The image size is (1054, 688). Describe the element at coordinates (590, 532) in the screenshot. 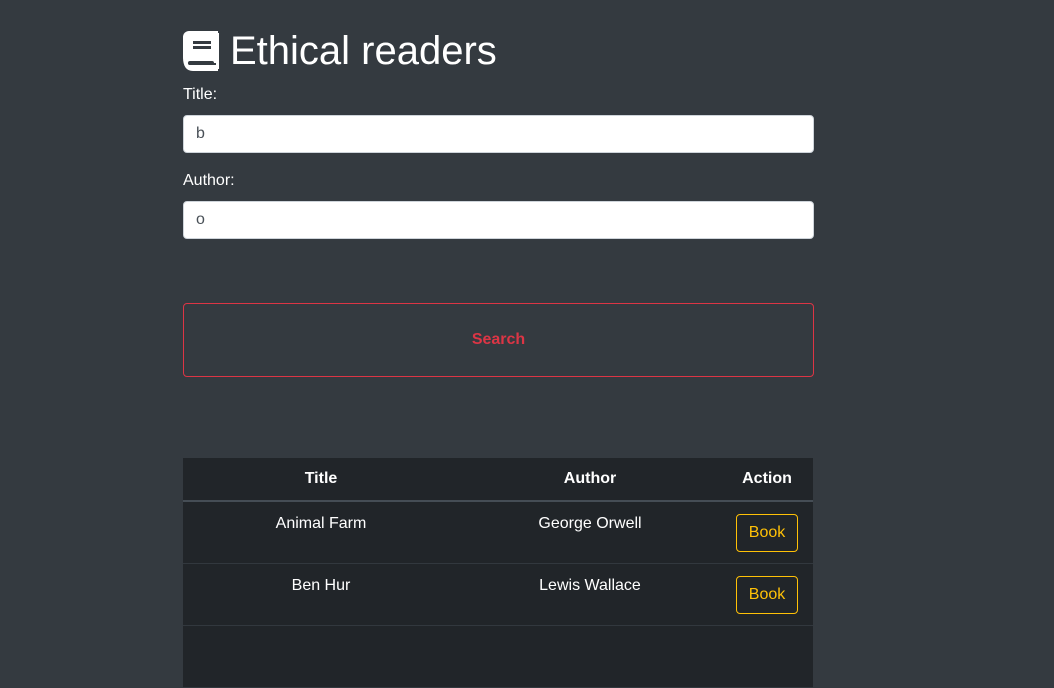

I see `book-author-cell: George Orwell` at that location.